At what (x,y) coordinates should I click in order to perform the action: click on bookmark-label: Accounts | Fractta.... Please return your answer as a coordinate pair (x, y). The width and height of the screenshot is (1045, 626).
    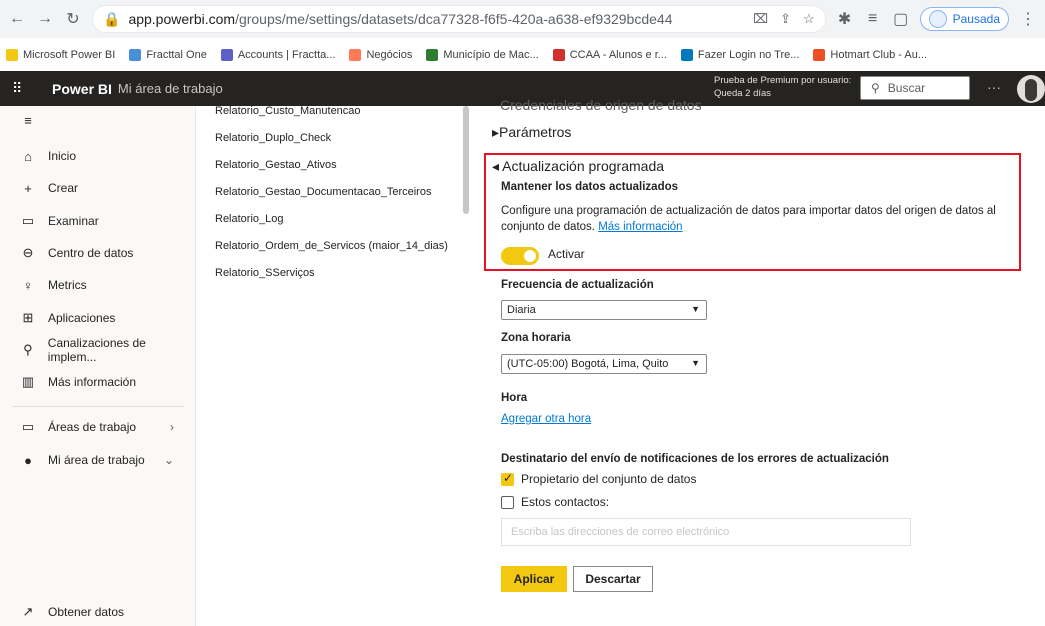
    Looking at the image, I should click on (286, 54).